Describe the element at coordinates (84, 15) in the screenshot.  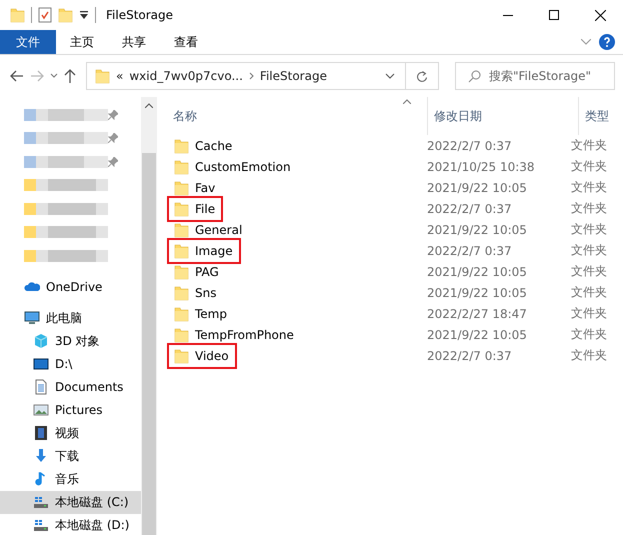
I see `dropdown-icon` at that location.